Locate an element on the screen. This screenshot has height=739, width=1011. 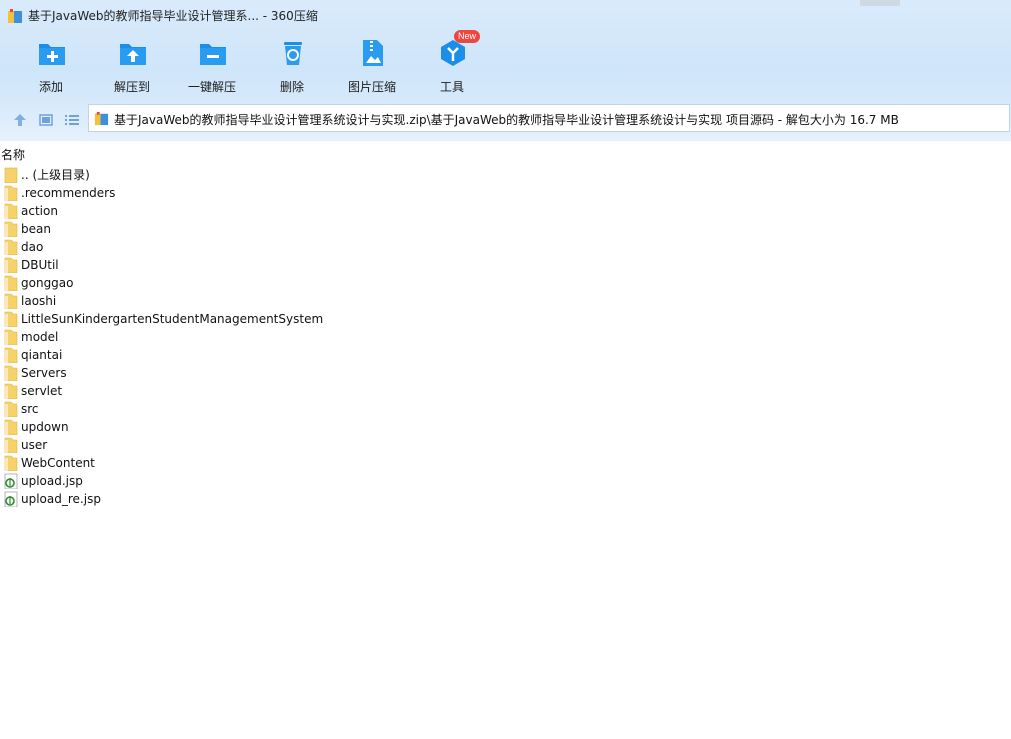
one-click-extract-icon is located at coordinates (213, 54).